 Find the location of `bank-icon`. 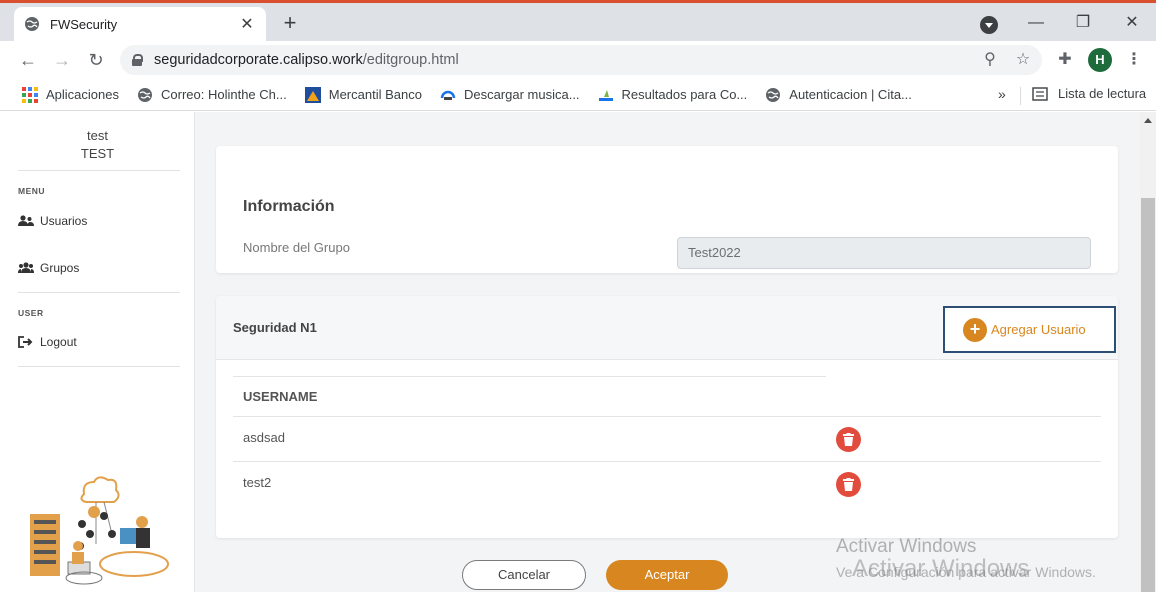

bank-icon is located at coordinates (312, 94).